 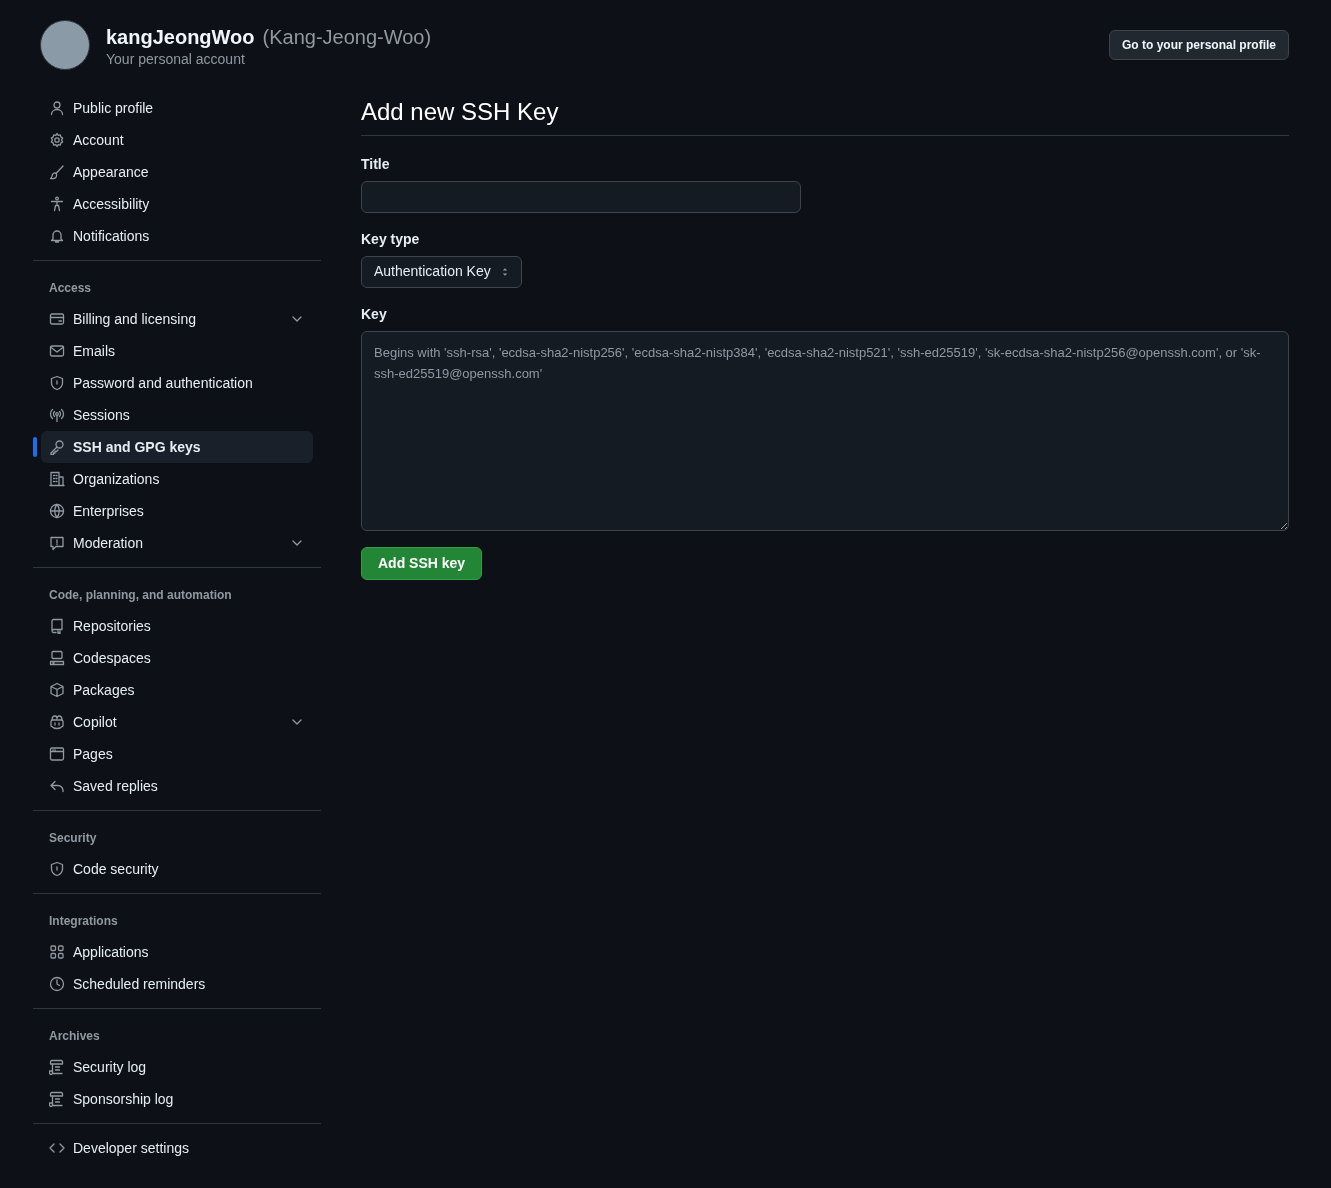 I want to click on sidebar-item: Saved replies, so click(x=177, y=786).